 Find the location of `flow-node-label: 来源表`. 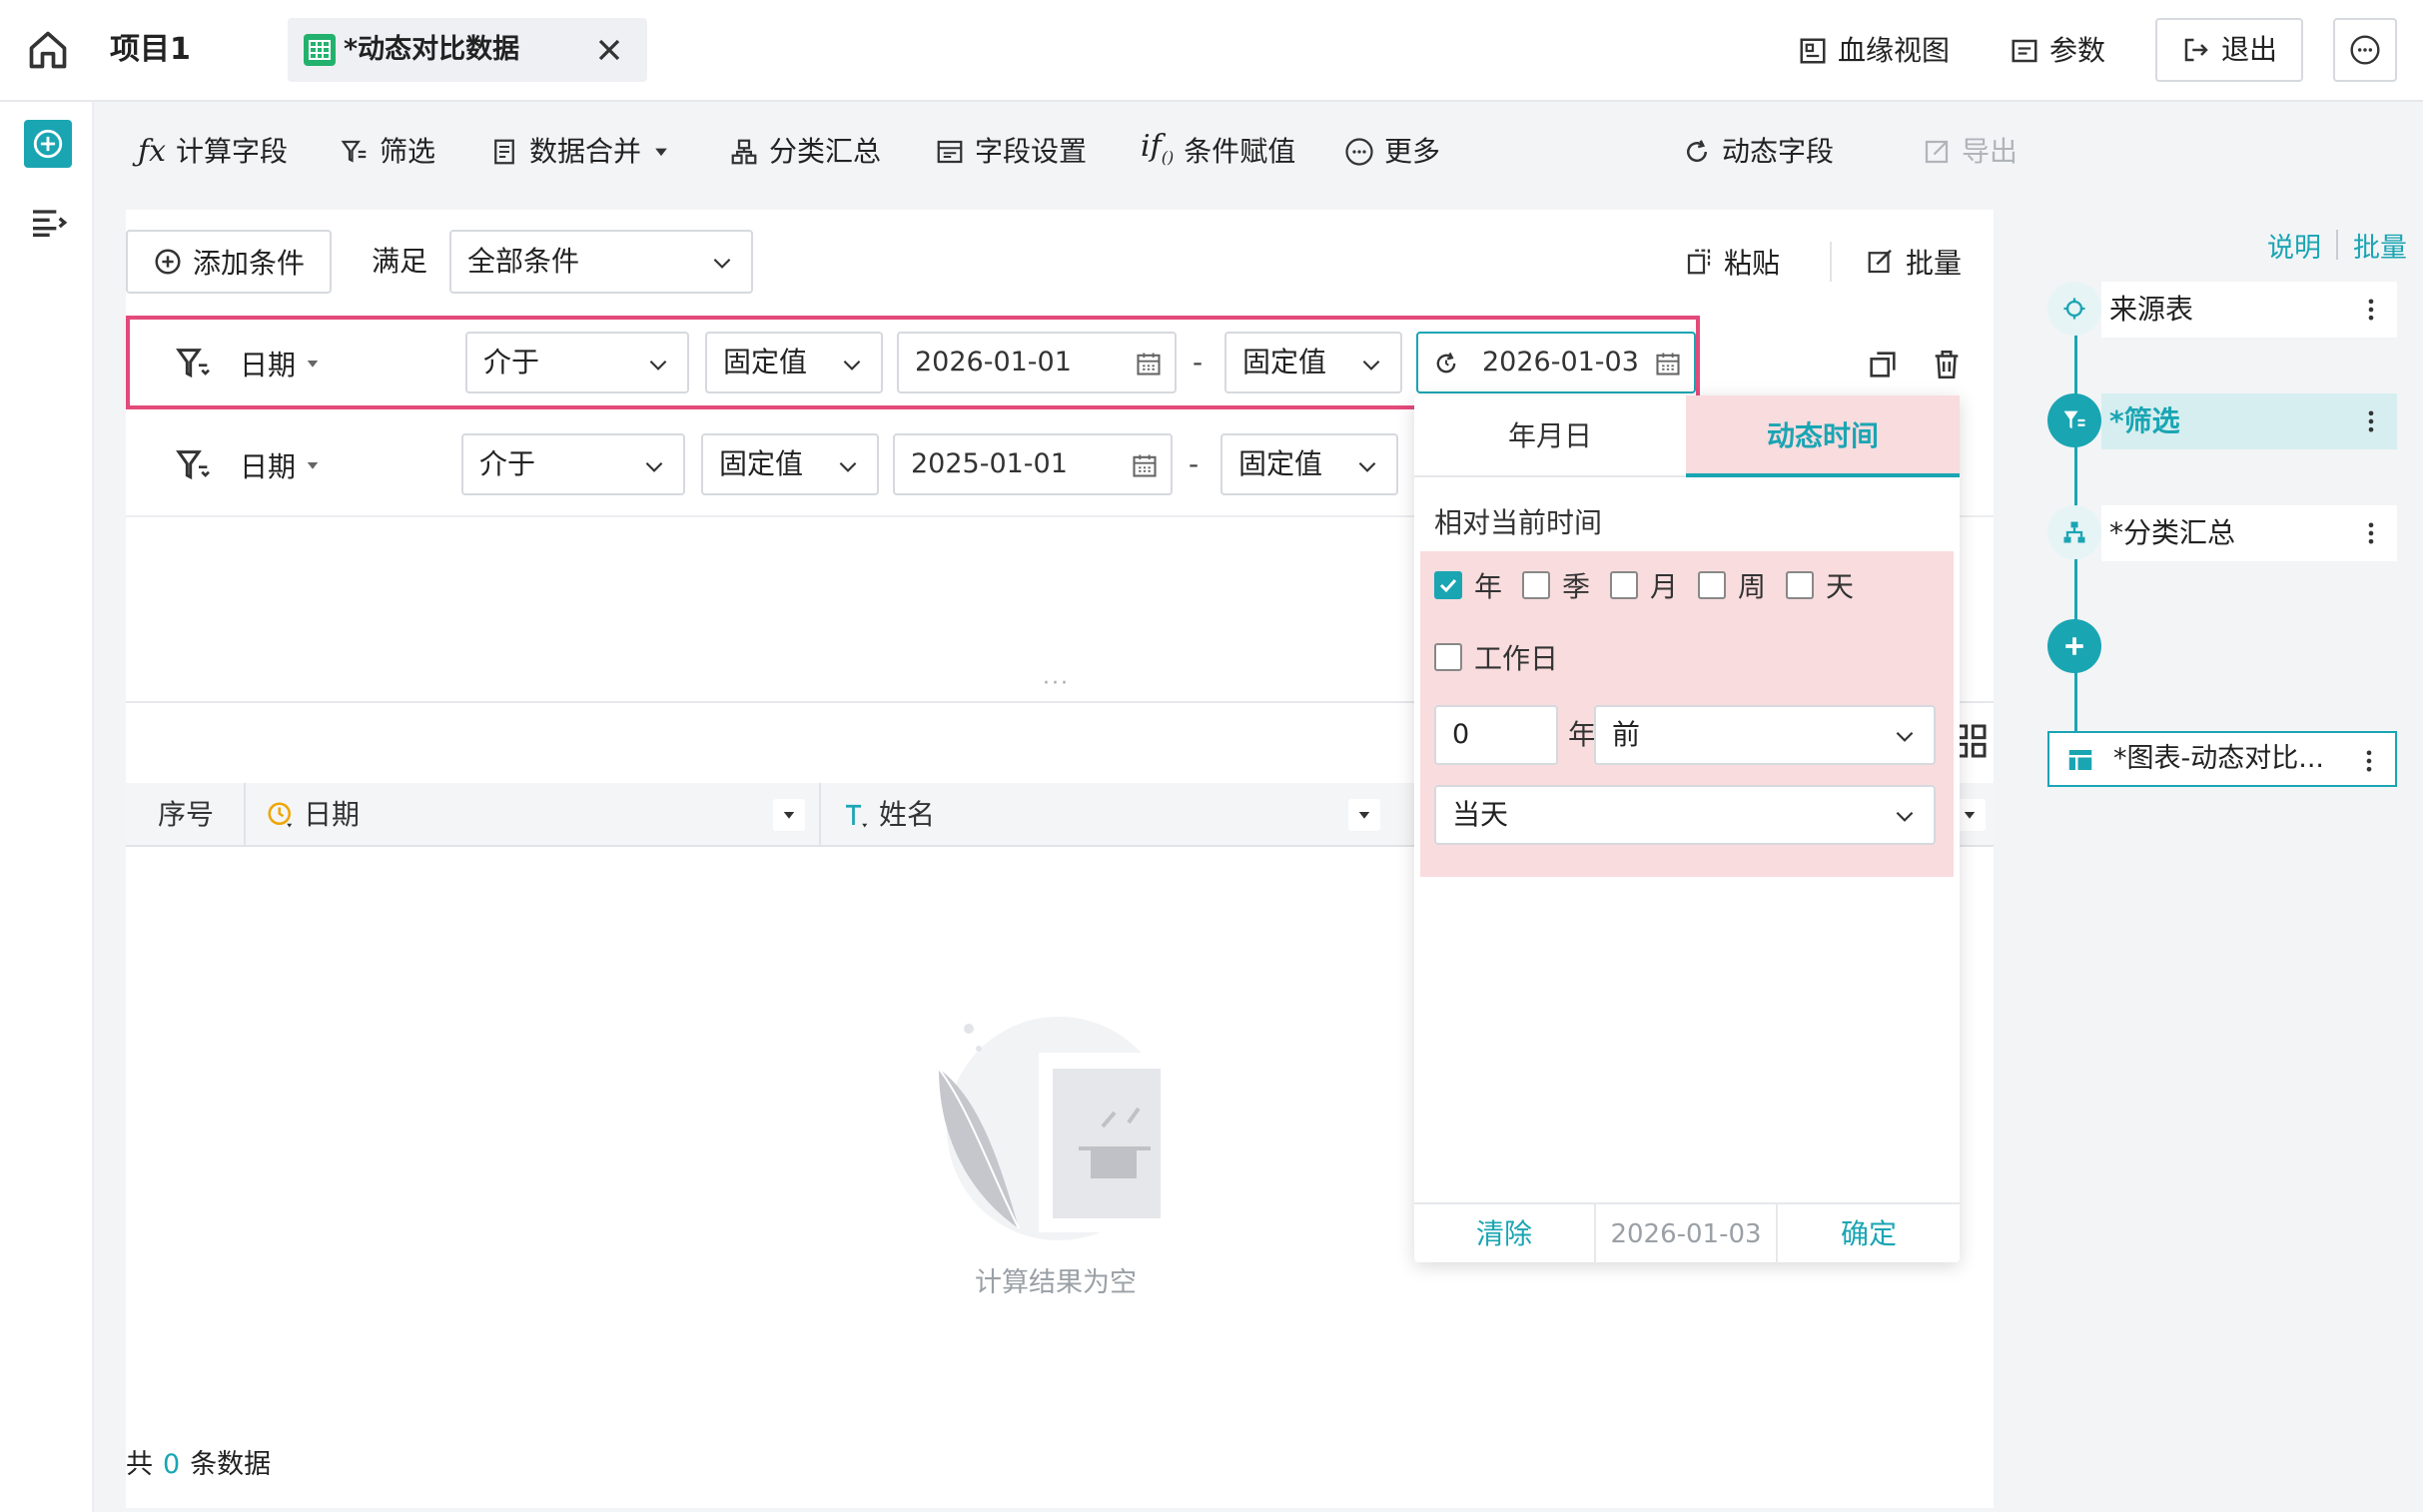

flow-node-label: 来源表 is located at coordinates (2151, 309).